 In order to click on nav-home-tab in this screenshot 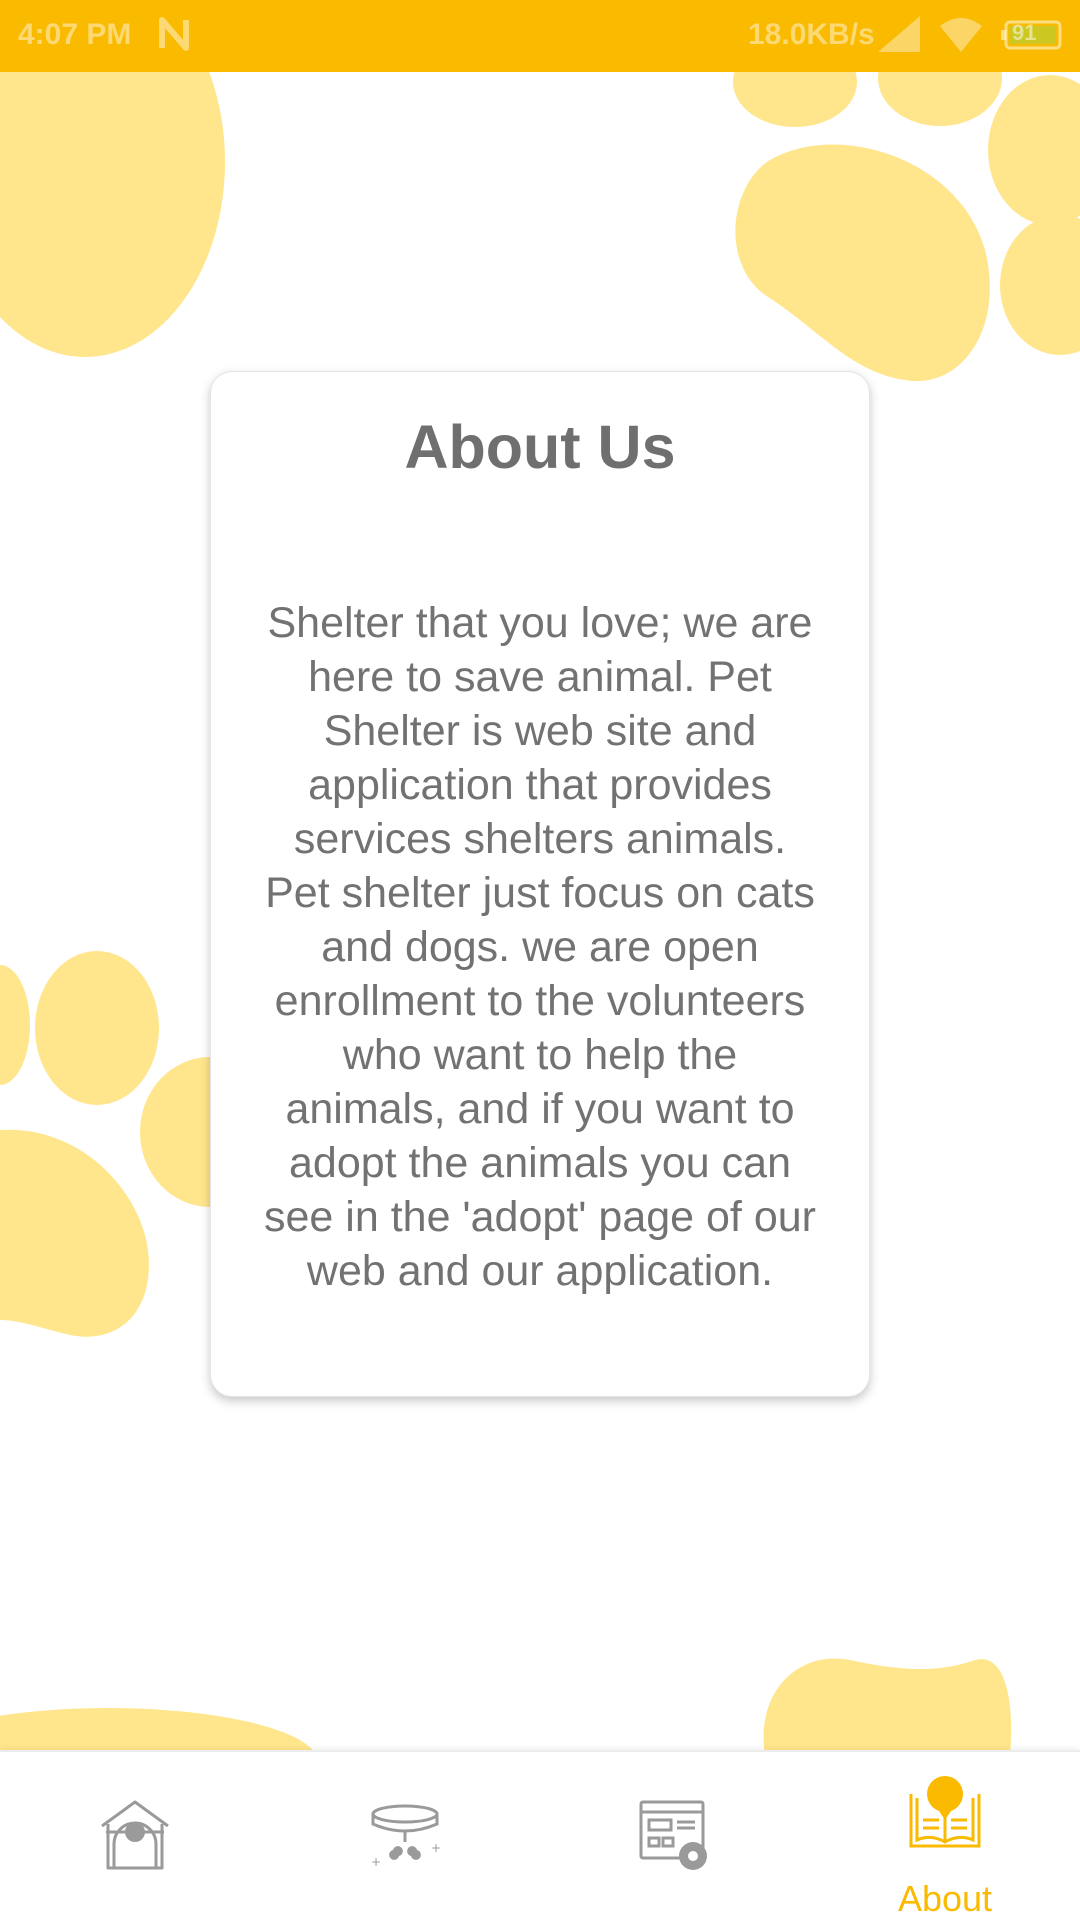, I will do `click(135, 1837)`.